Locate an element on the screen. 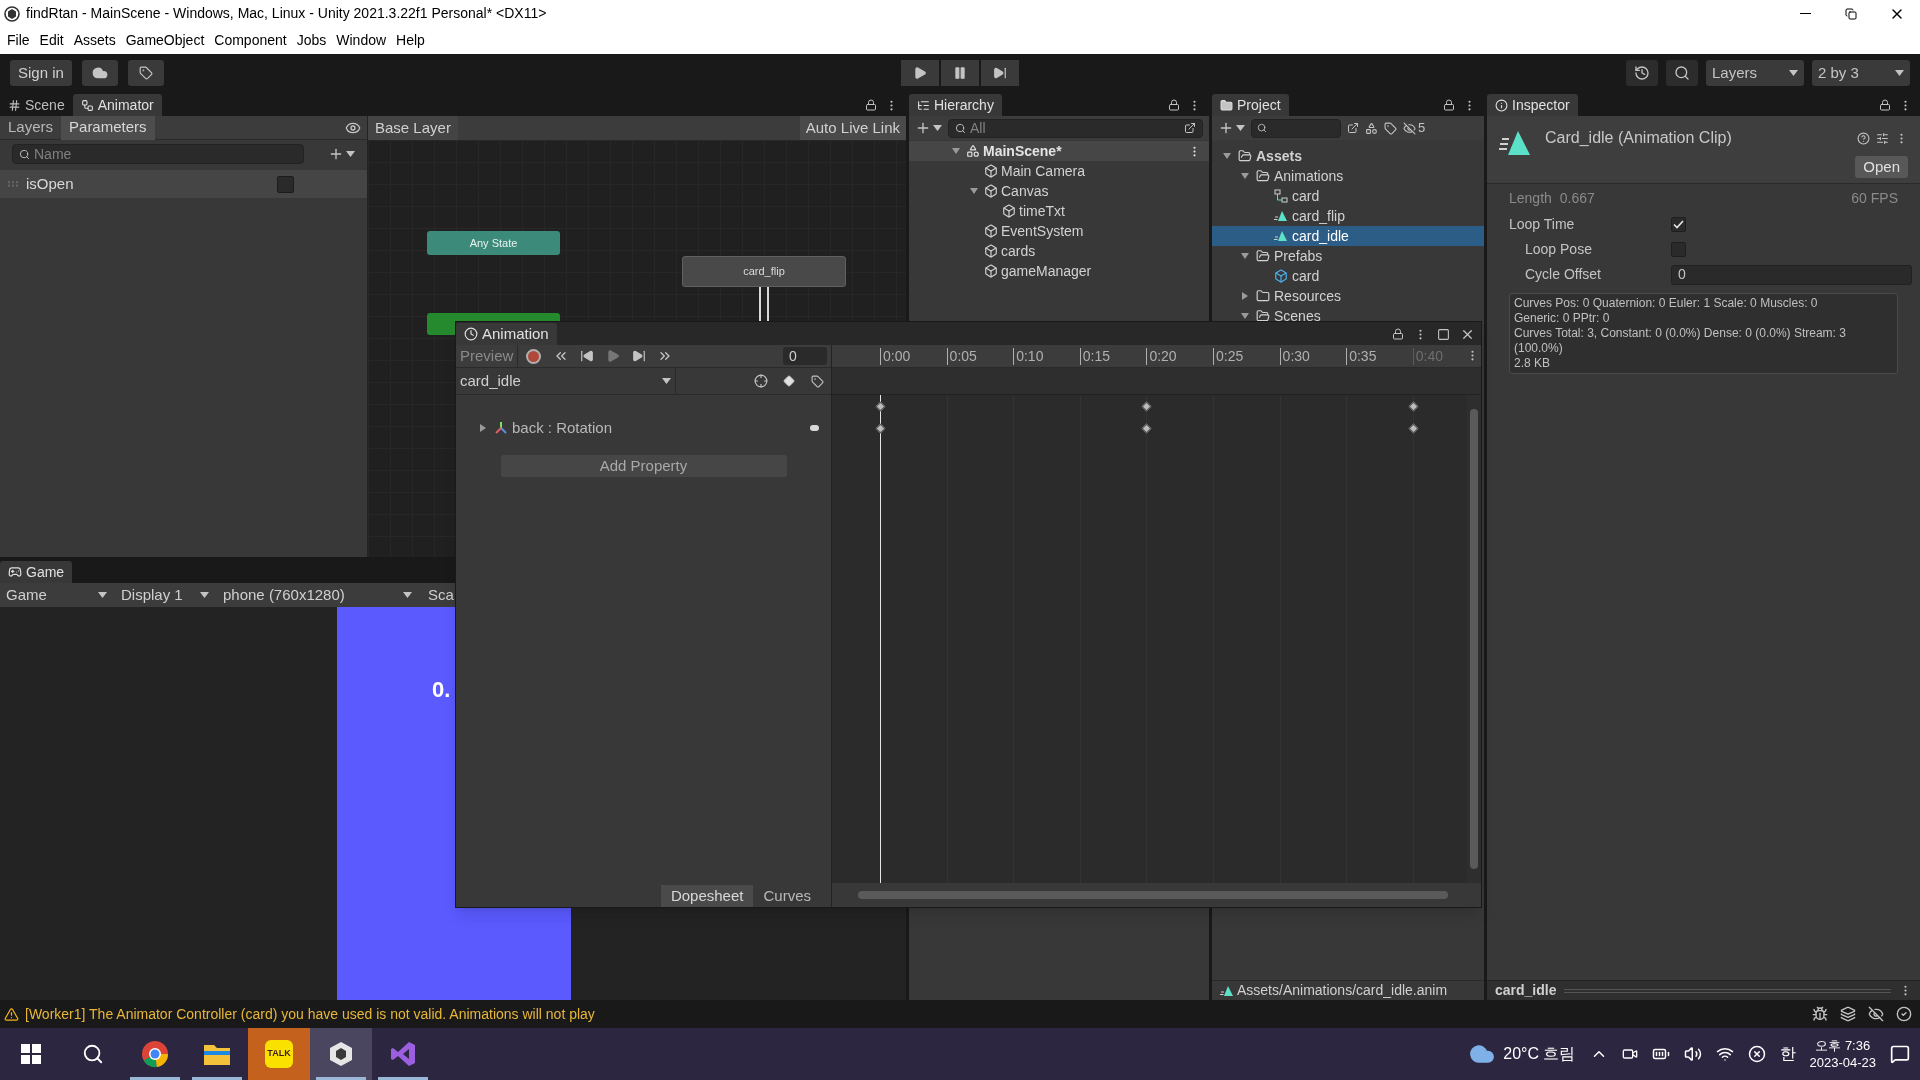  info-line: Curves Total: 3, Constant: 0 (0.0%) Dense: 0 (0.0%) Stream: 3 (100.0%) is located at coordinates (1680, 341).